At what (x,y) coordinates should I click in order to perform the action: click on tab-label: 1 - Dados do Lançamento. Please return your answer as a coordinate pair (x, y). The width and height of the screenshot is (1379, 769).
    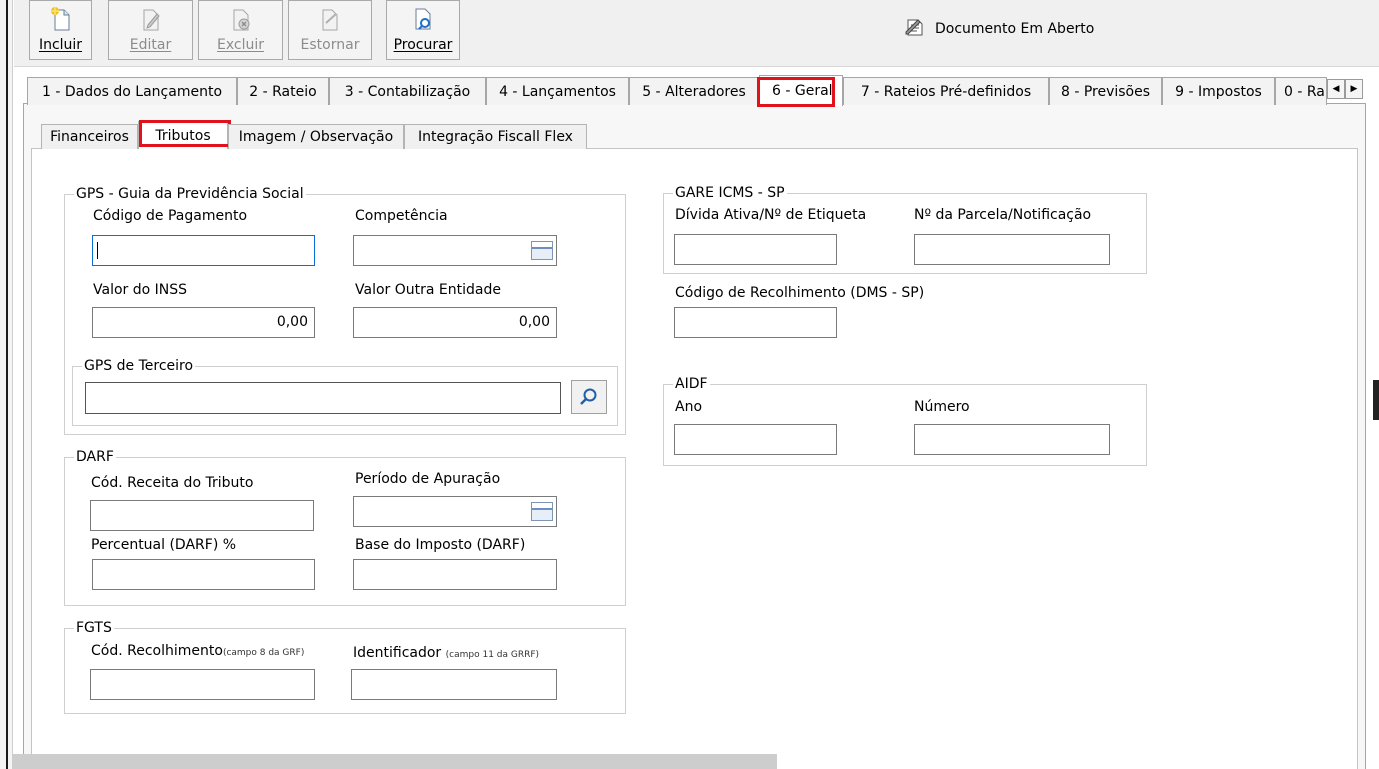
    Looking at the image, I should click on (132, 91).